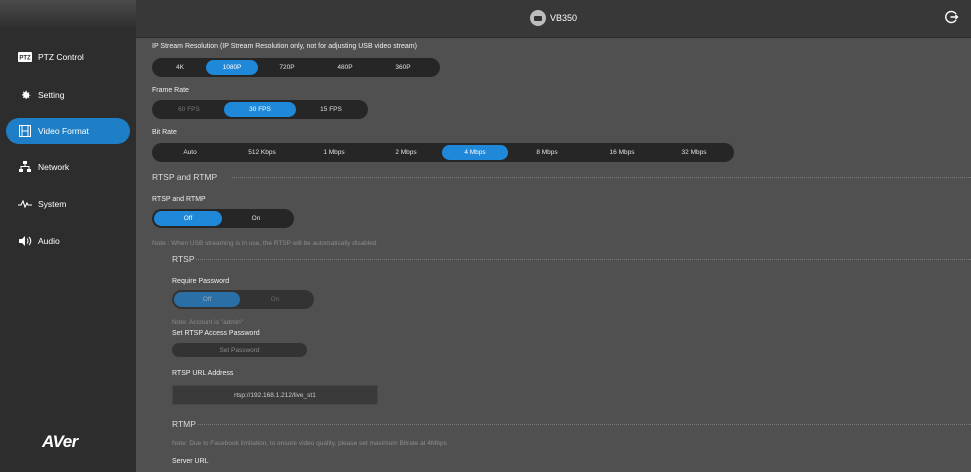 The width and height of the screenshot is (971, 472). I want to click on rtsp-rtmp-toggle: Off On, so click(223, 218).